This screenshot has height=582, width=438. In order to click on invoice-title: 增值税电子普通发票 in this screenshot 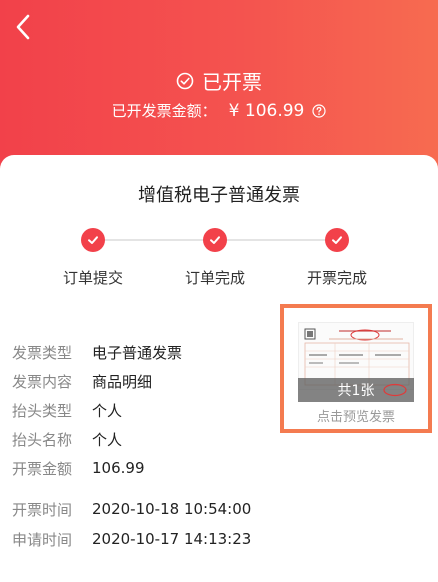, I will do `click(219, 195)`.